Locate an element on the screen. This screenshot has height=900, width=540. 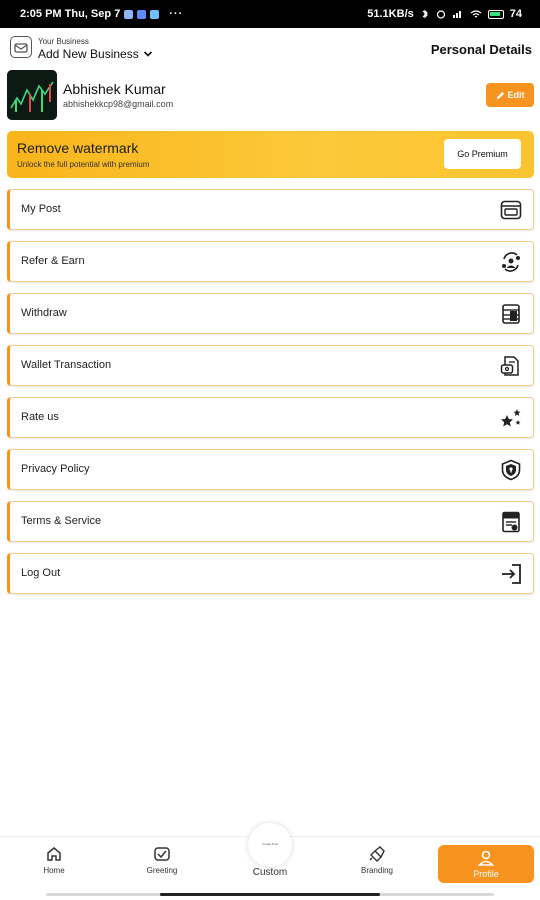
menu-item-label: Rate us is located at coordinates (40, 417).